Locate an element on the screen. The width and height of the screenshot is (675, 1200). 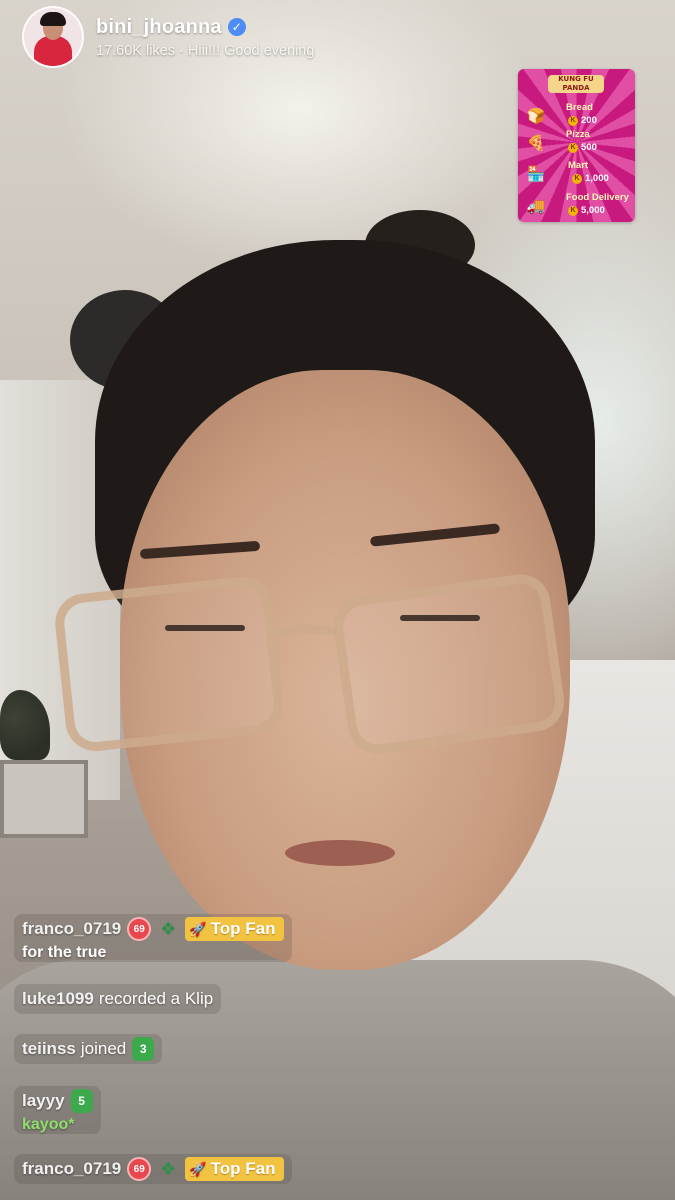
money-bag-badge: 3 is located at coordinates (143, 1049).